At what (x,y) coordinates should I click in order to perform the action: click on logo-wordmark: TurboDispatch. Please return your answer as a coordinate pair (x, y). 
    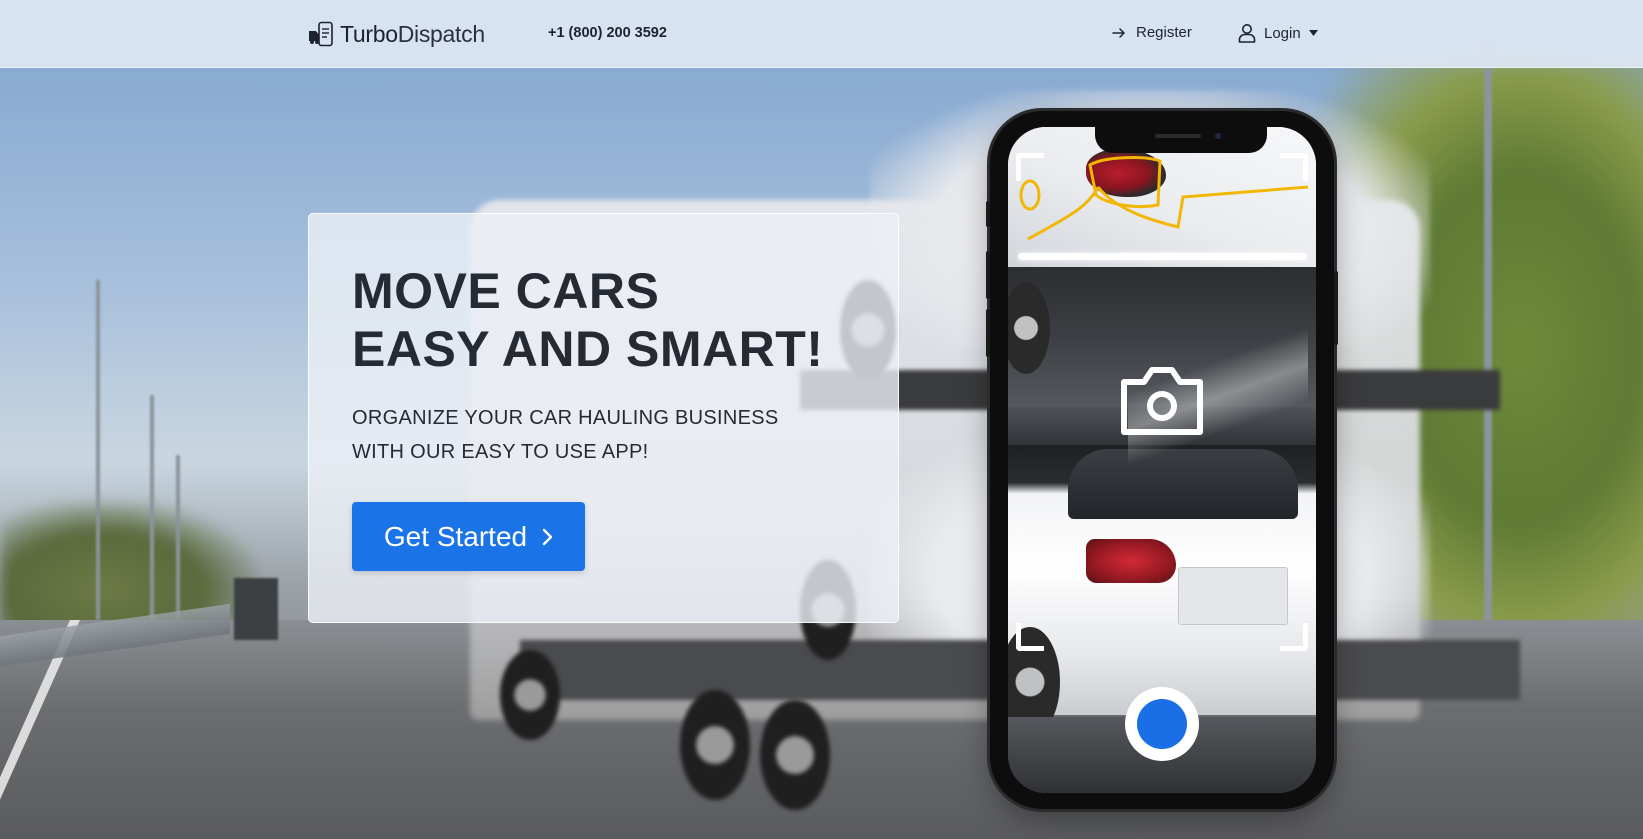
    Looking at the image, I should click on (412, 34).